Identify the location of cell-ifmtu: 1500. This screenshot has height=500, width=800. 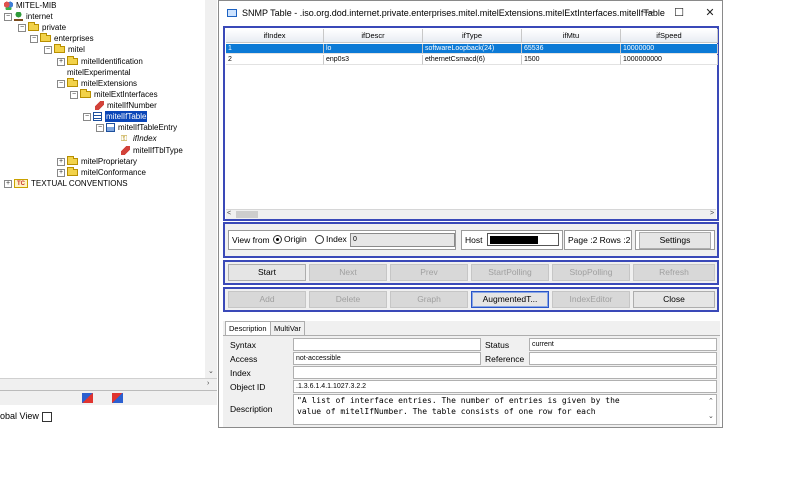
(571, 60).